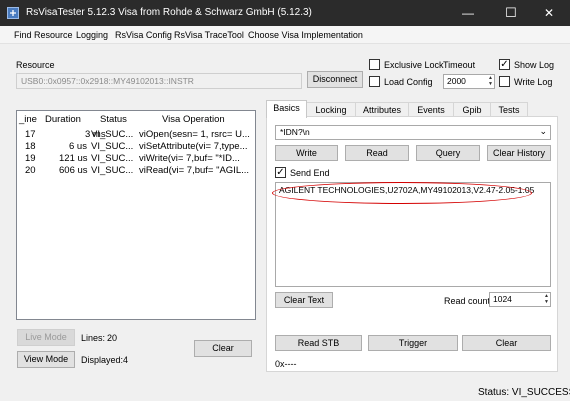  I want to click on send-end-checkbox: ✓, so click(280, 172).